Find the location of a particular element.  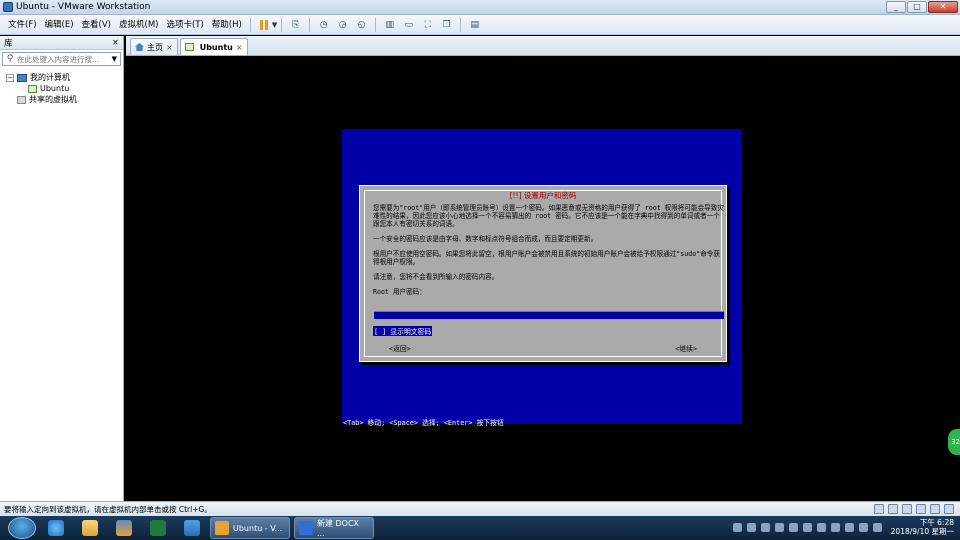

revert-snapshot-icon: ◶ is located at coordinates (342, 25).